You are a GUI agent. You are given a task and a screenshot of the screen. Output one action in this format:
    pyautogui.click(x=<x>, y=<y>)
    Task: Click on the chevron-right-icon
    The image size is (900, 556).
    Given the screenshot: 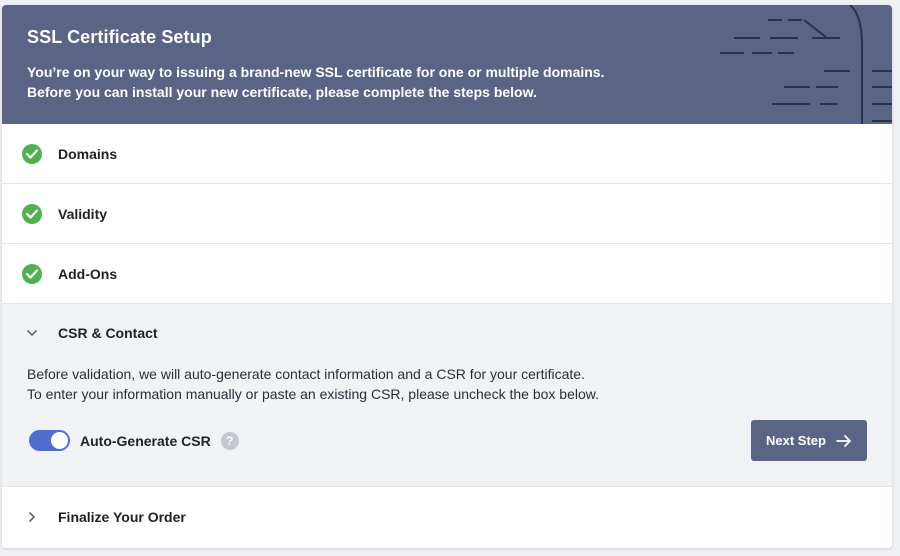 What is the action you would take?
    pyautogui.click(x=32, y=517)
    